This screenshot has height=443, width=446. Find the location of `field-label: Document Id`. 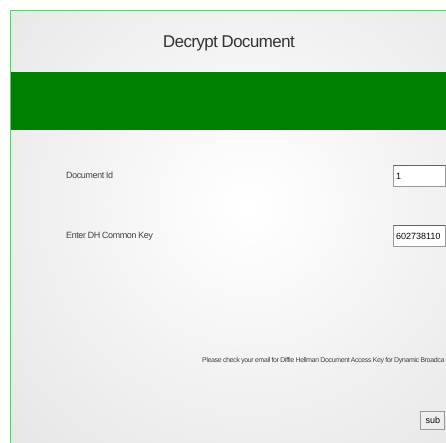

field-label: Document Id is located at coordinates (89, 175).